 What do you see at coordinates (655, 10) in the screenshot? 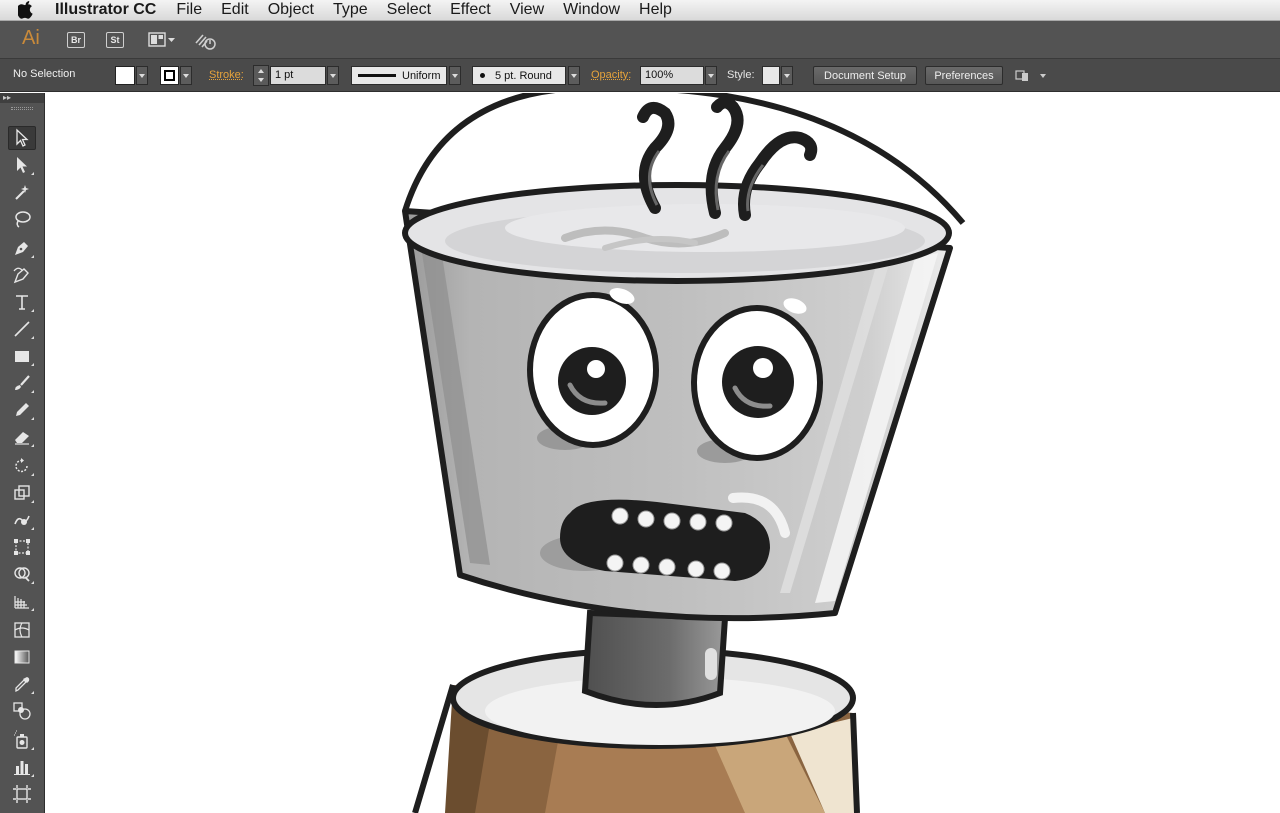
I see `menu-help: Help` at bounding box center [655, 10].